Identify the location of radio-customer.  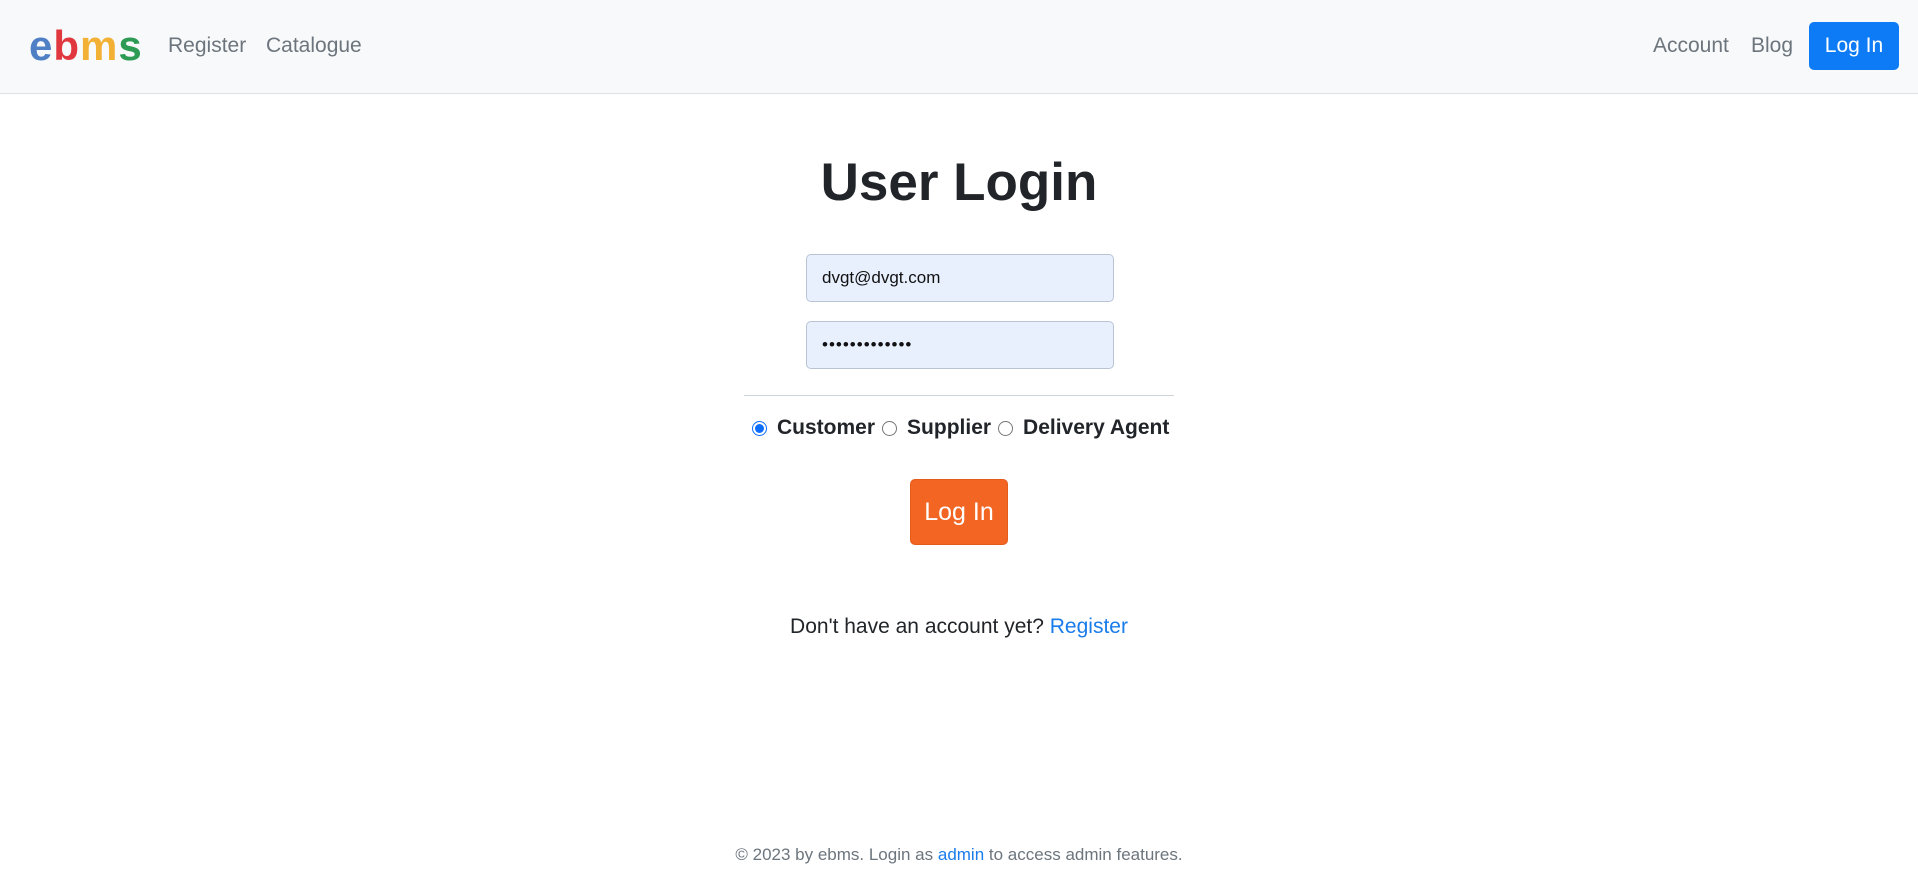
(759, 428).